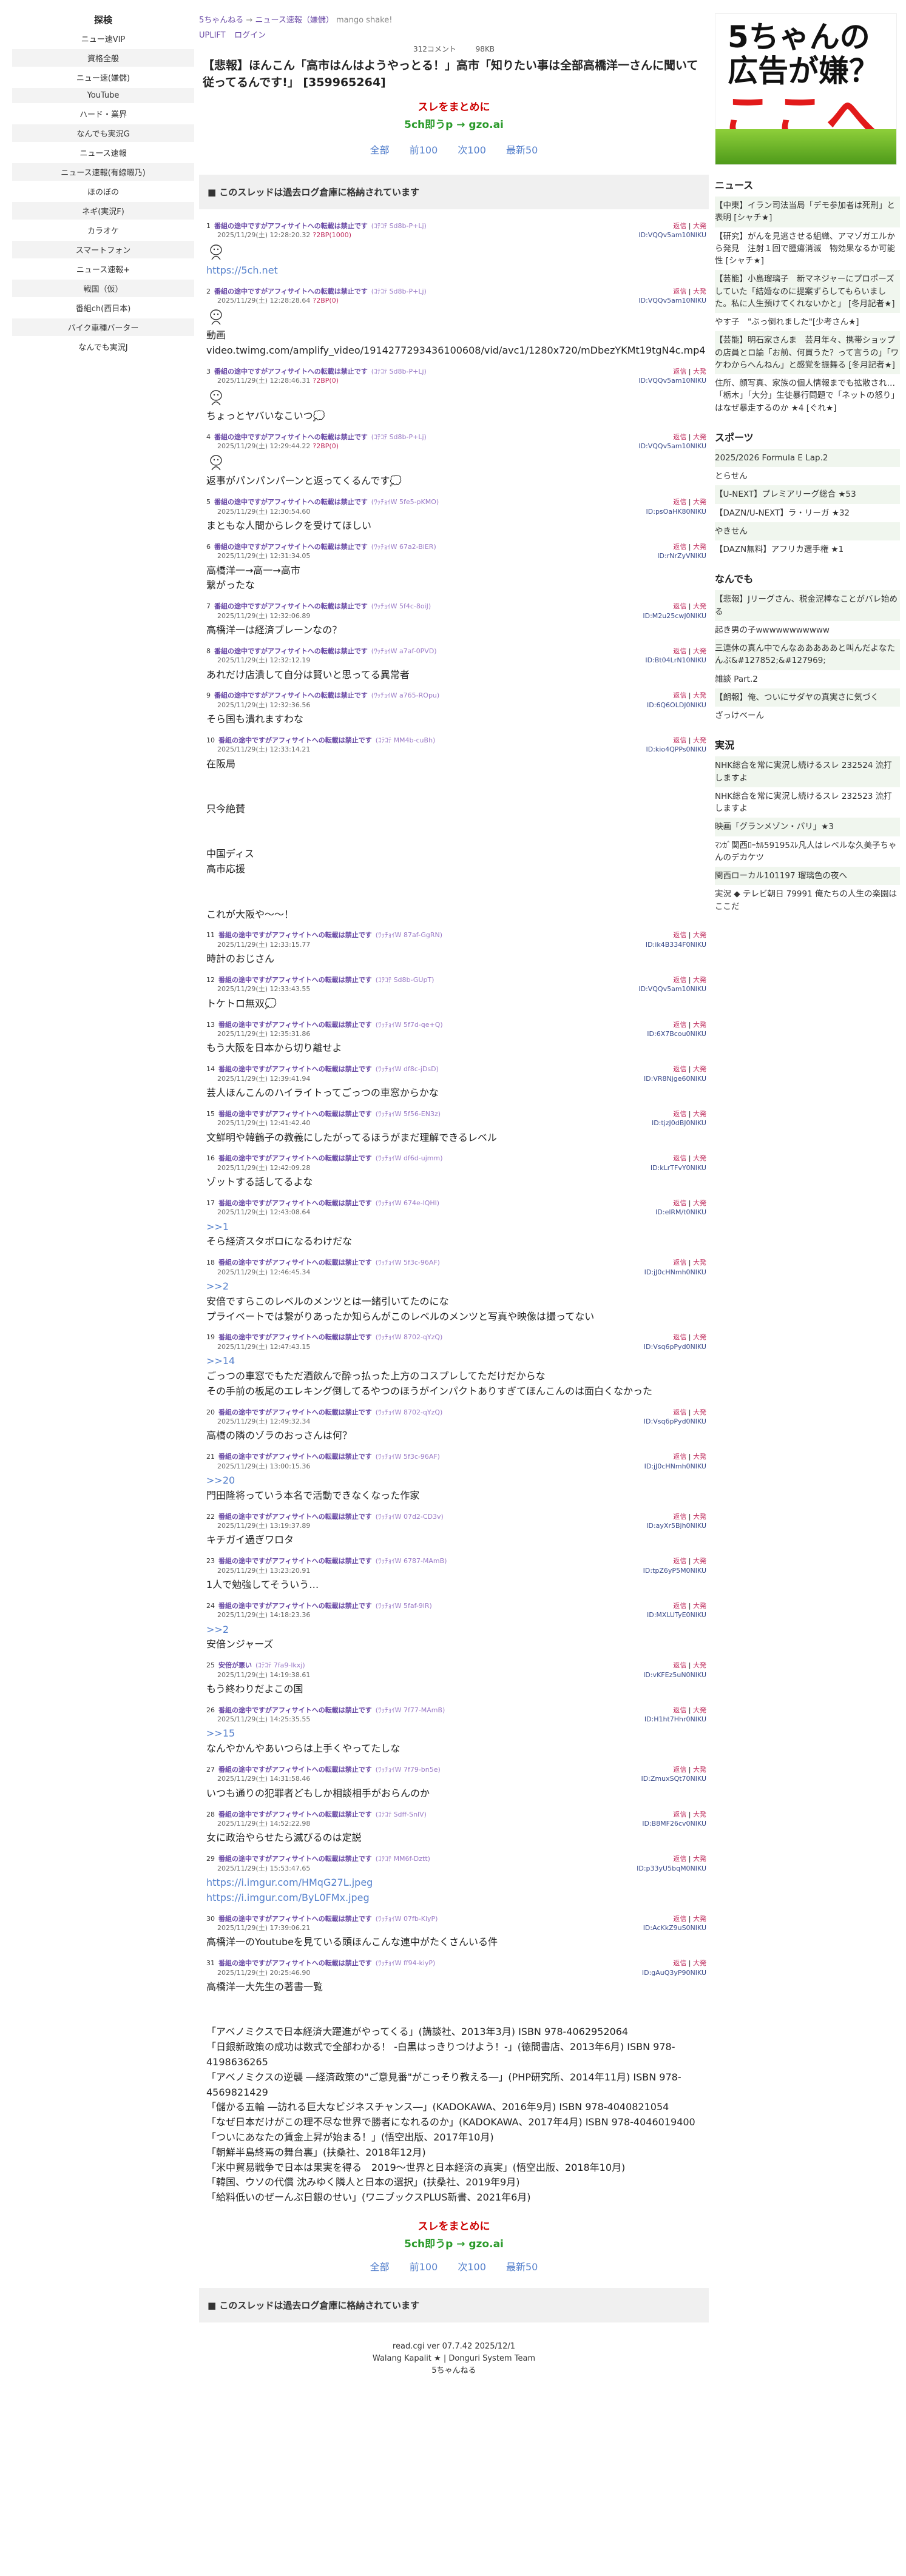 The height and width of the screenshot is (2576, 906). Describe the element at coordinates (103, 327) in the screenshot. I see `left-sidebar-item: バイク車種バーター` at that location.